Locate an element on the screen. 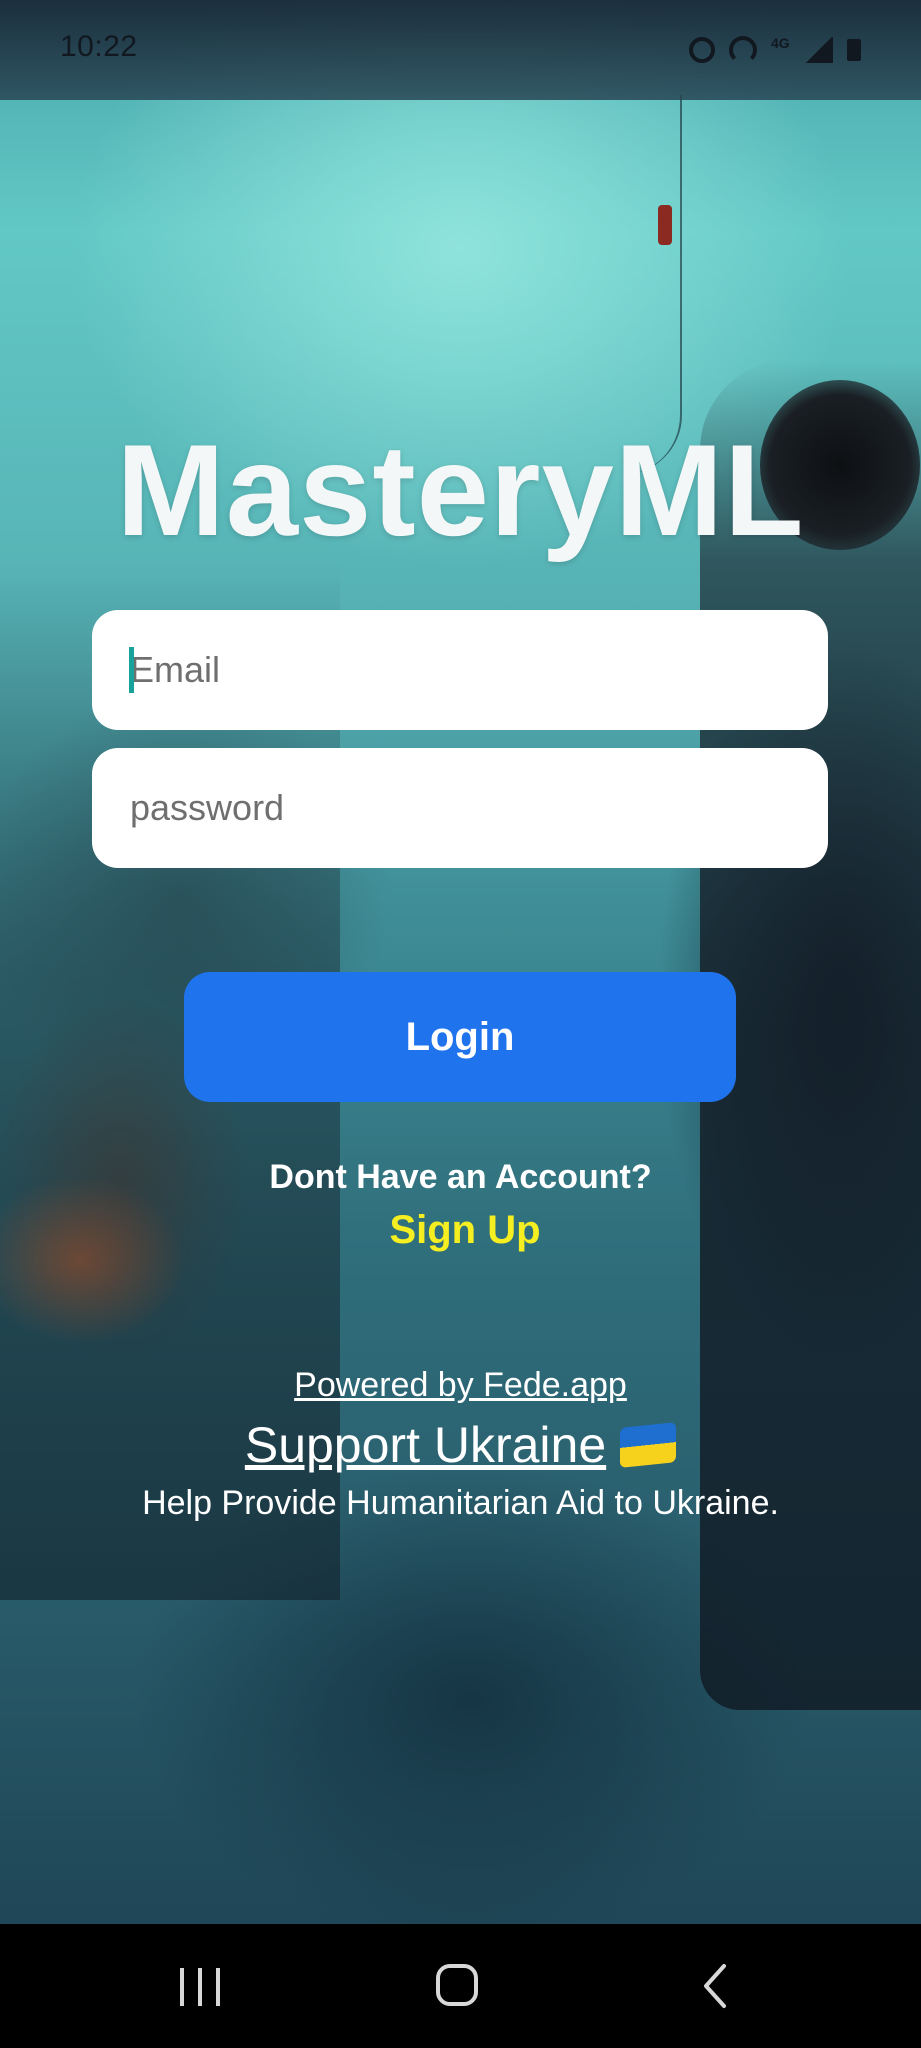  support-ukraine-link: Support Ukraine is located at coordinates (460, 1445).